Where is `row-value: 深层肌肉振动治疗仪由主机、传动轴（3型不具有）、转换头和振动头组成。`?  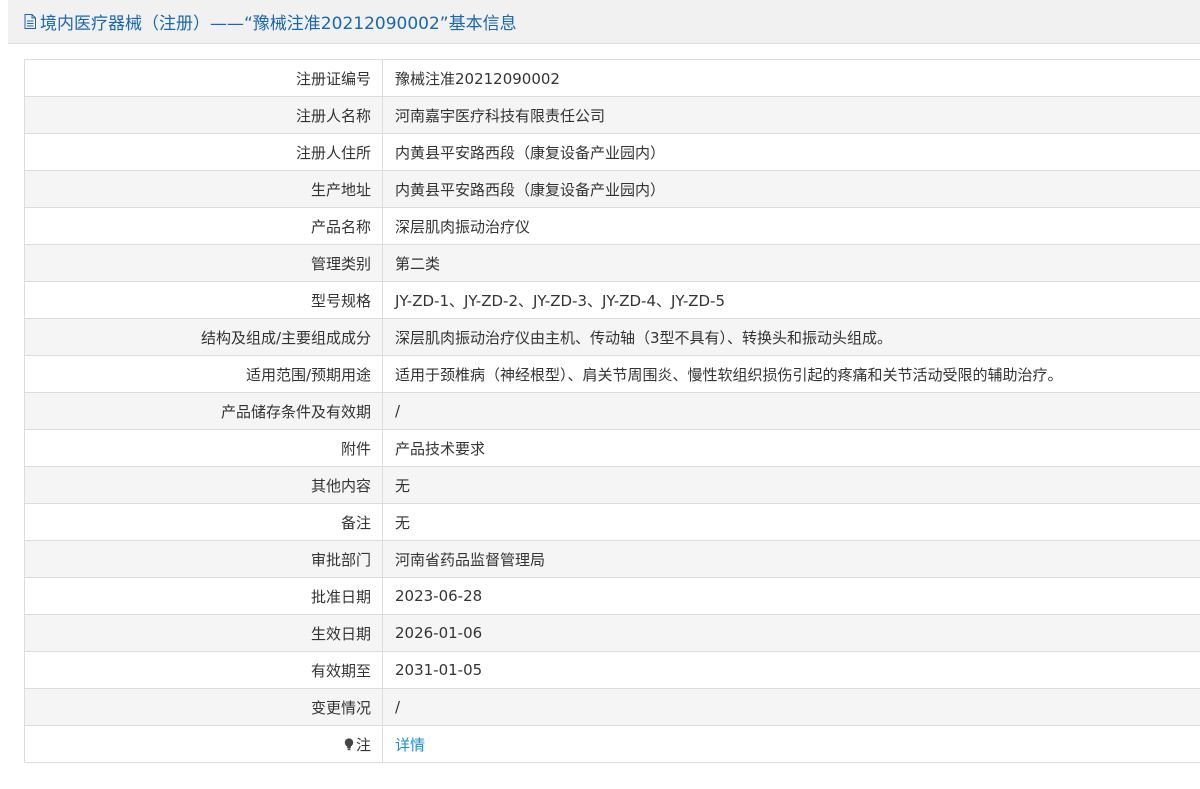
row-value: 深层肌肉振动治疗仪由主机、传动轴（3型不具有）、转换头和振动头组成。 is located at coordinates (791, 337).